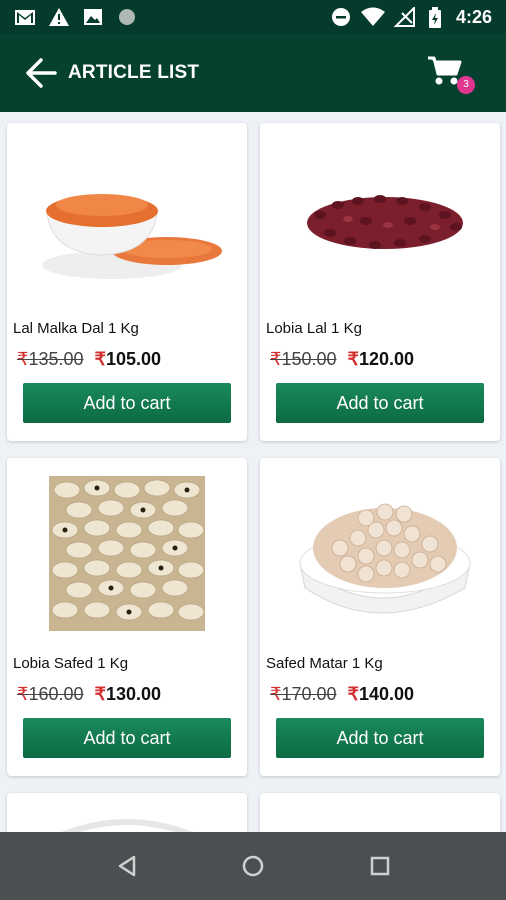 The image size is (506, 900). I want to click on do-not-disturb-icon, so click(341, 17).